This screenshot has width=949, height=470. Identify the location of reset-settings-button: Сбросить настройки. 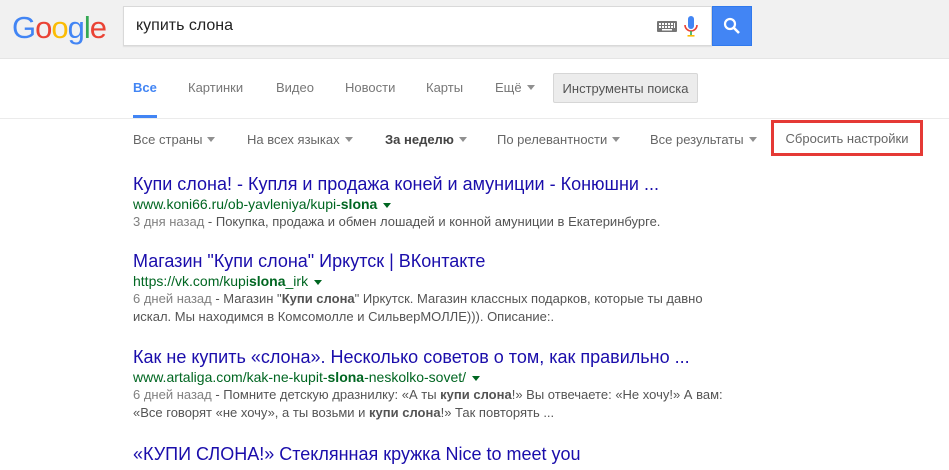
(847, 138).